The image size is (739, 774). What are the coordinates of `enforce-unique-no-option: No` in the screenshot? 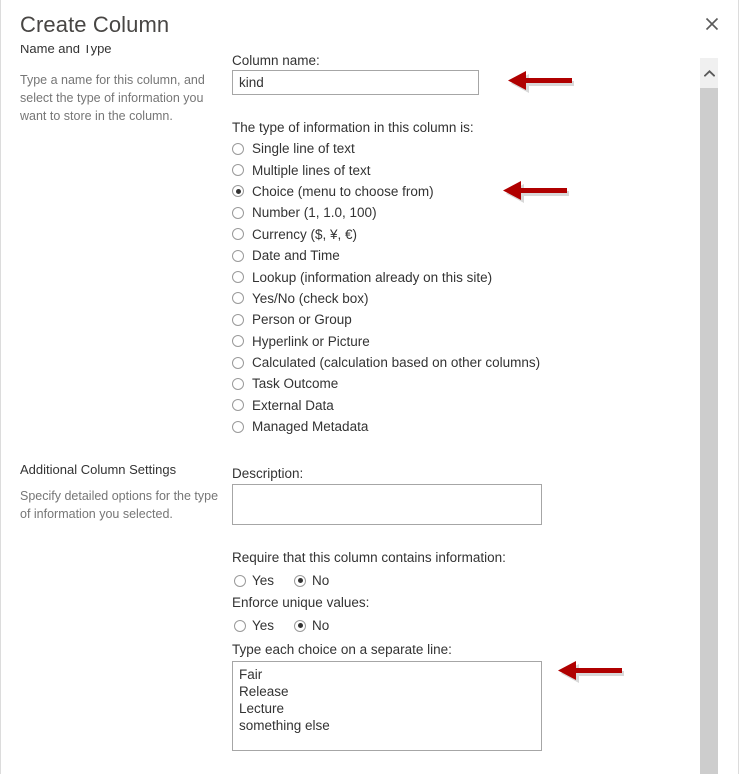 It's located at (311, 625).